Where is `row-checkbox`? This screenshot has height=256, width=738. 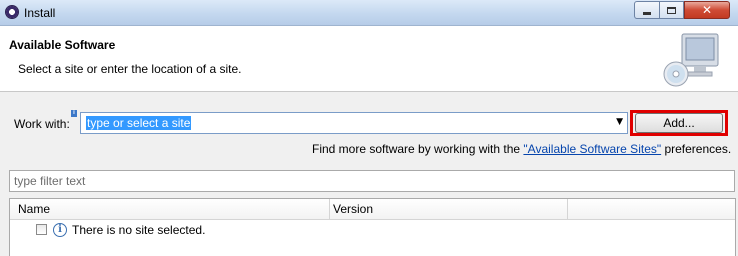 row-checkbox is located at coordinates (41, 229).